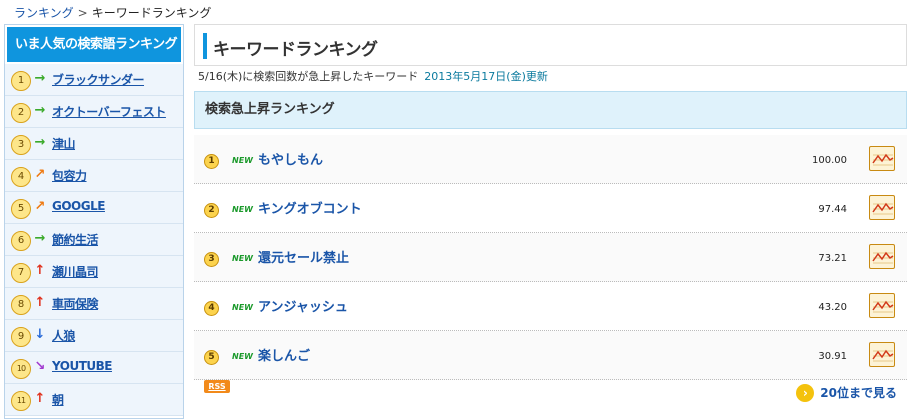 Image resolution: width=911 pixels, height=419 pixels. I want to click on keyword-score: 43.20, so click(832, 307).